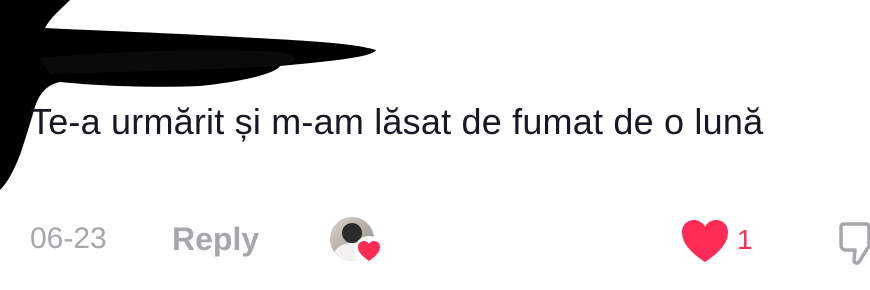  Describe the element at coordinates (369, 251) in the screenshot. I see `creator-heart-icon` at that location.